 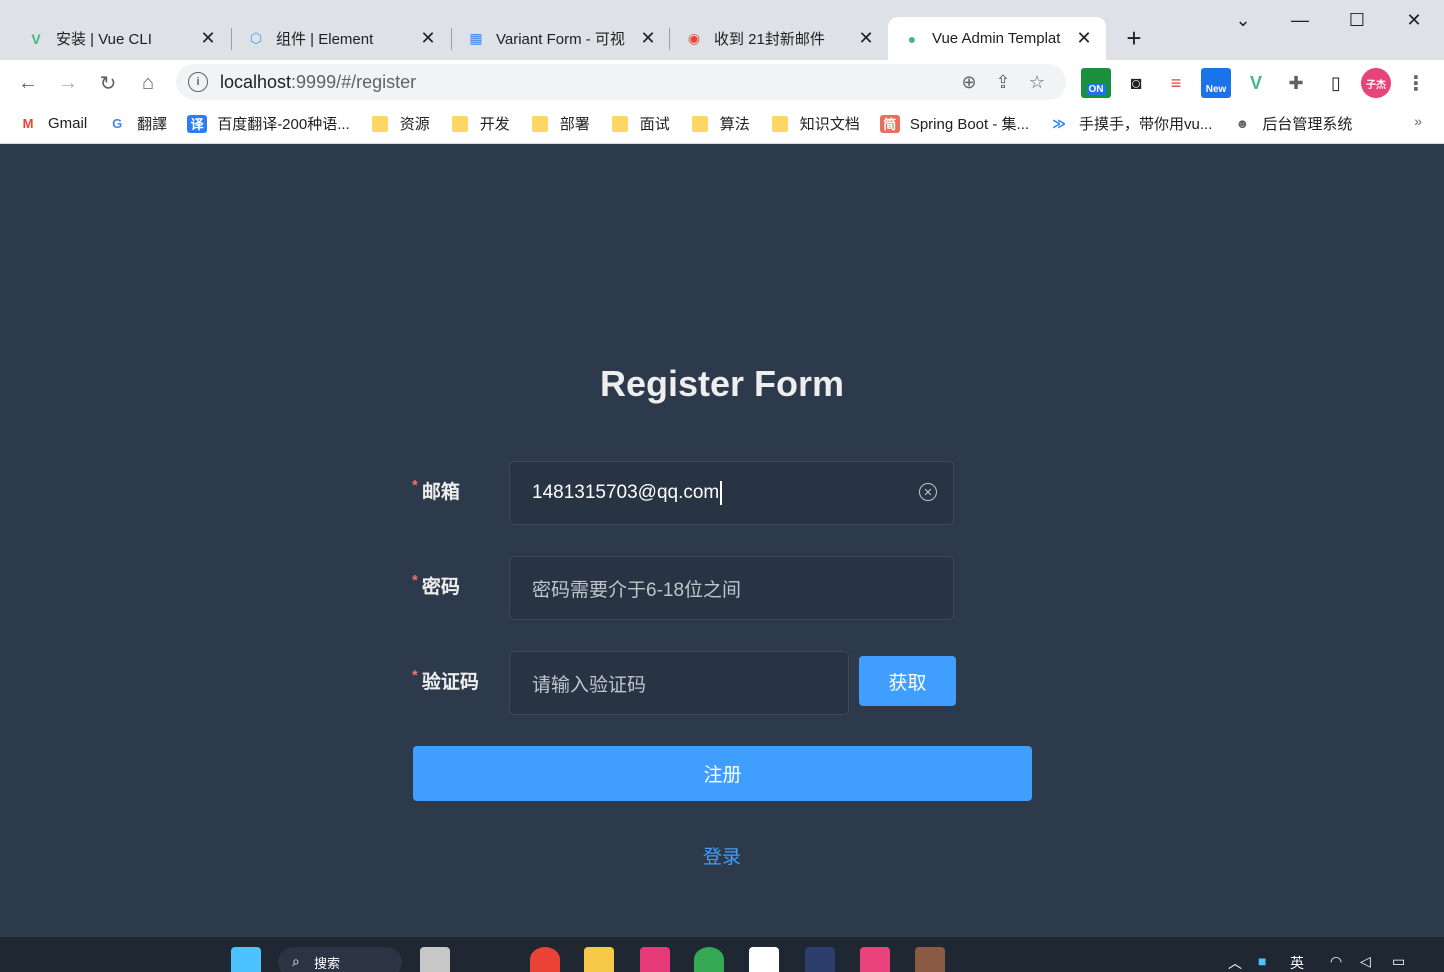 I want to click on bookmark-gmail: M Gmail, so click(x=53, y=124).